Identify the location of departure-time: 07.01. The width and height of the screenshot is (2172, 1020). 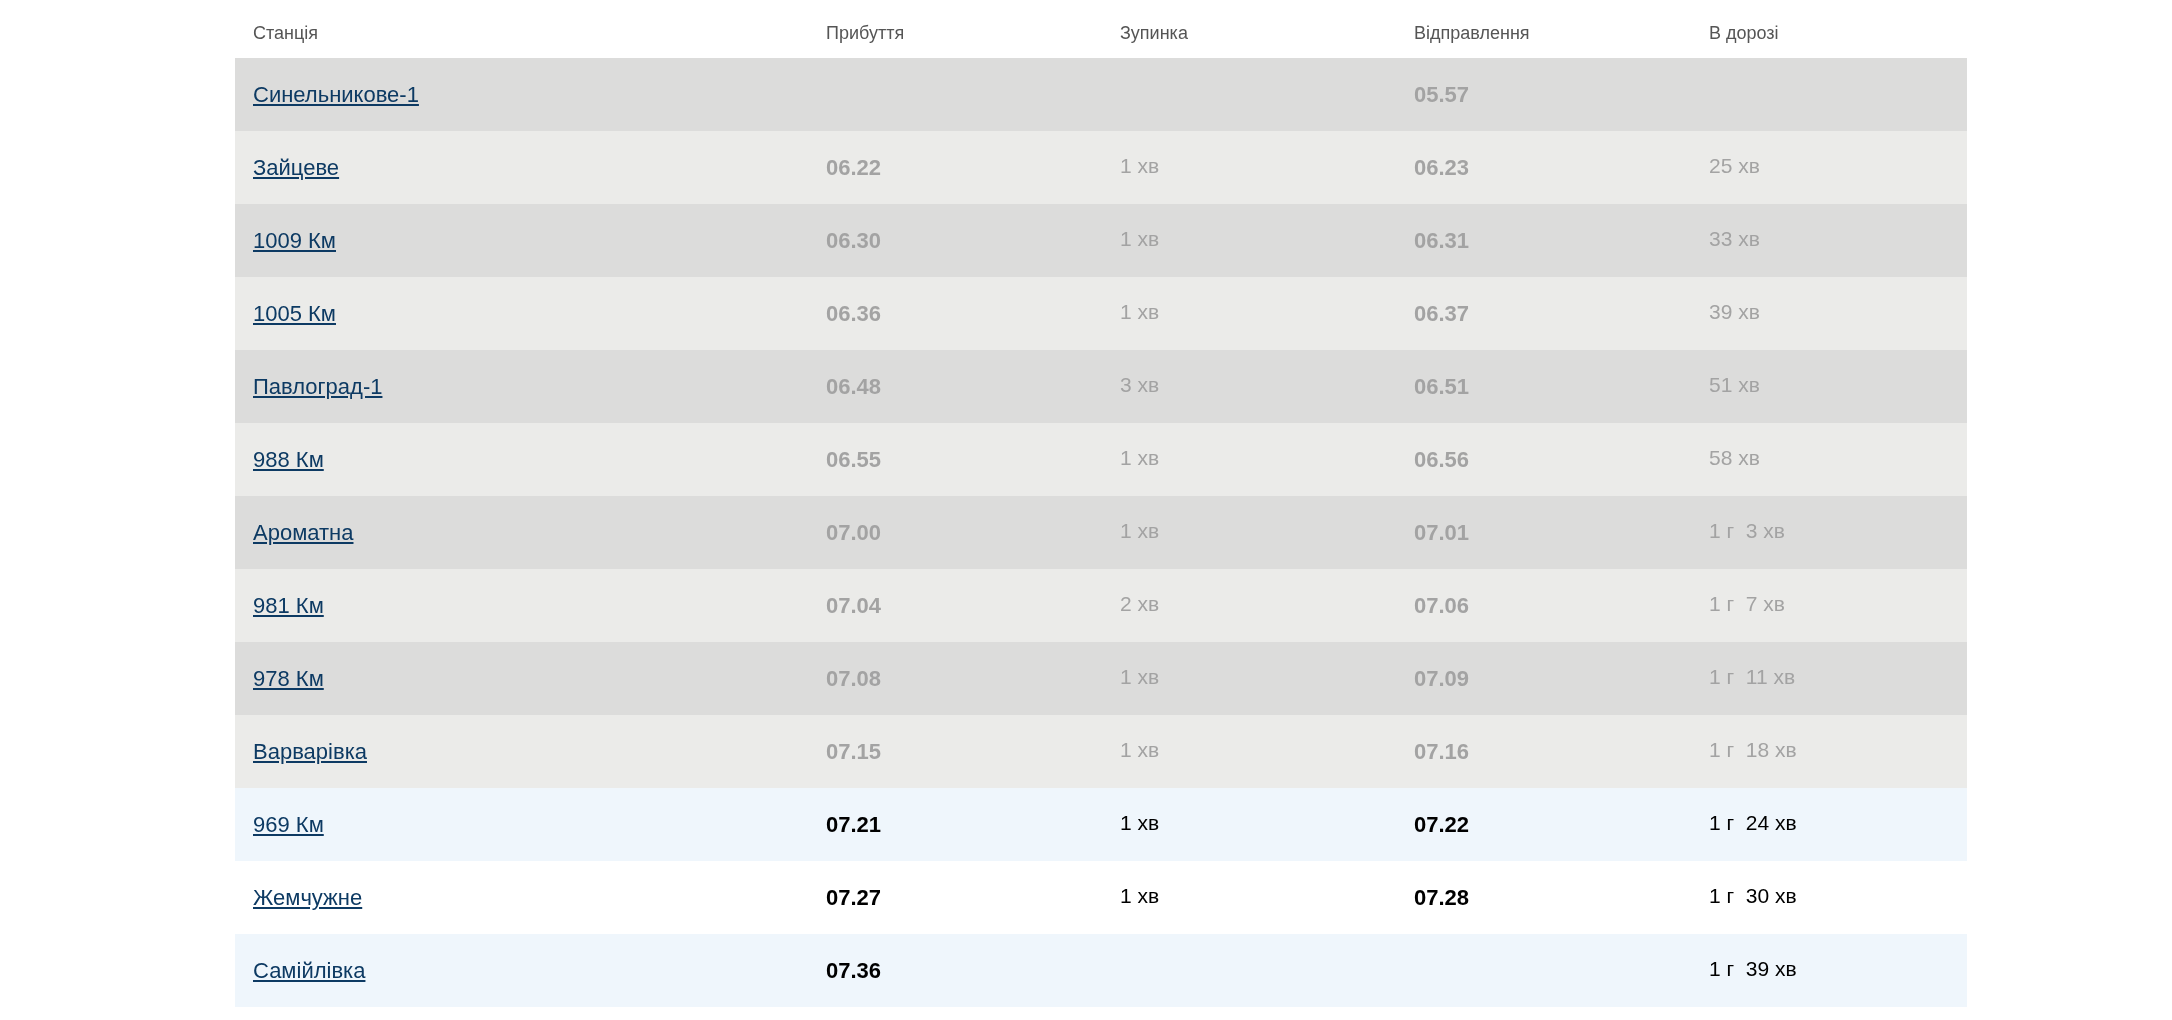
(1442, 532).